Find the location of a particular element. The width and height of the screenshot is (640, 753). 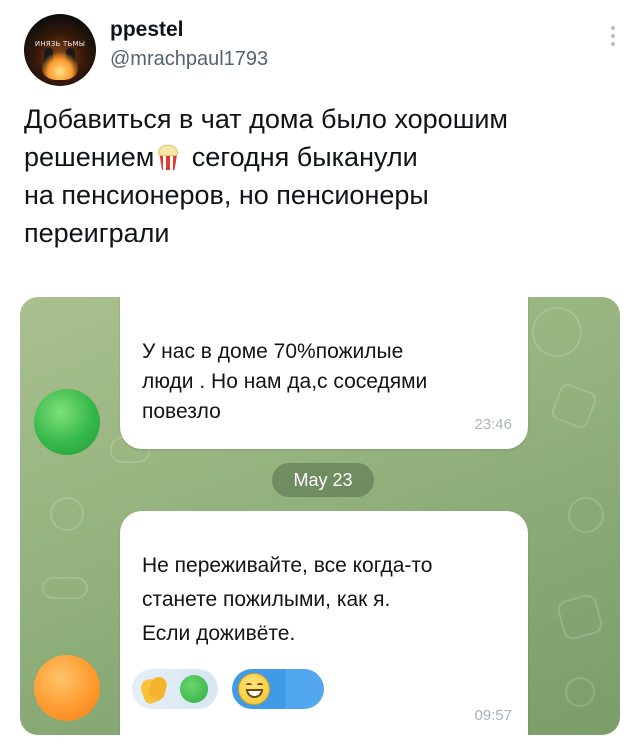

grinning-face-icon is located at coordinates (254, 689).